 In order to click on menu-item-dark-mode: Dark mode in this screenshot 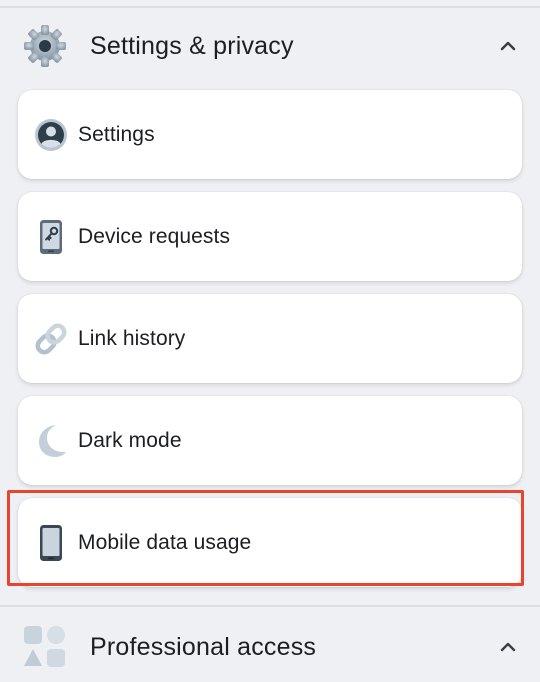, I will do `click(270, 440)`.